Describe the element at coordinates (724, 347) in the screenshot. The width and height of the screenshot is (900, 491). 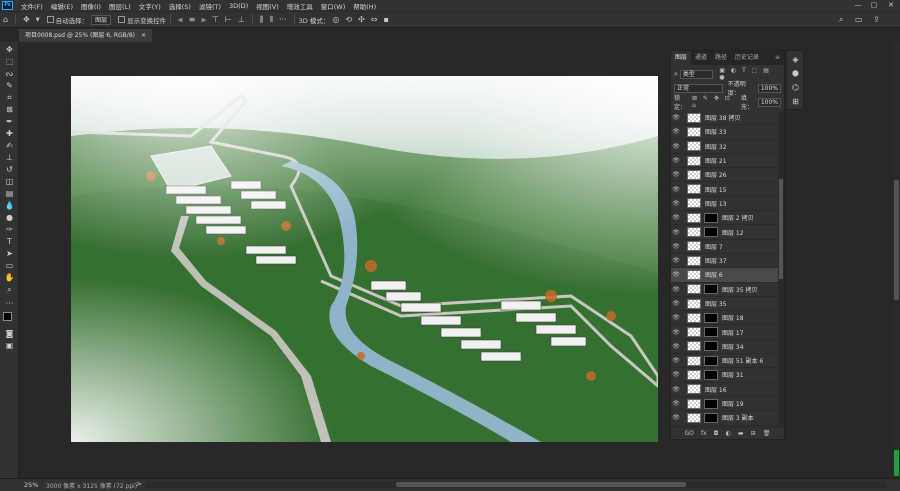
I see `layer-row: 👁 图层 34` at that location.